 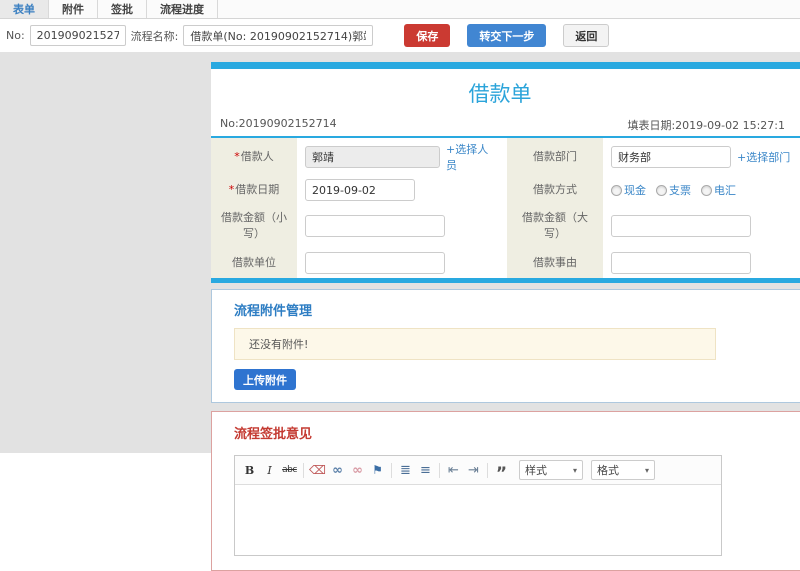 I want to click on process-name-label: 流程名称:, so click(x=154, y=36).